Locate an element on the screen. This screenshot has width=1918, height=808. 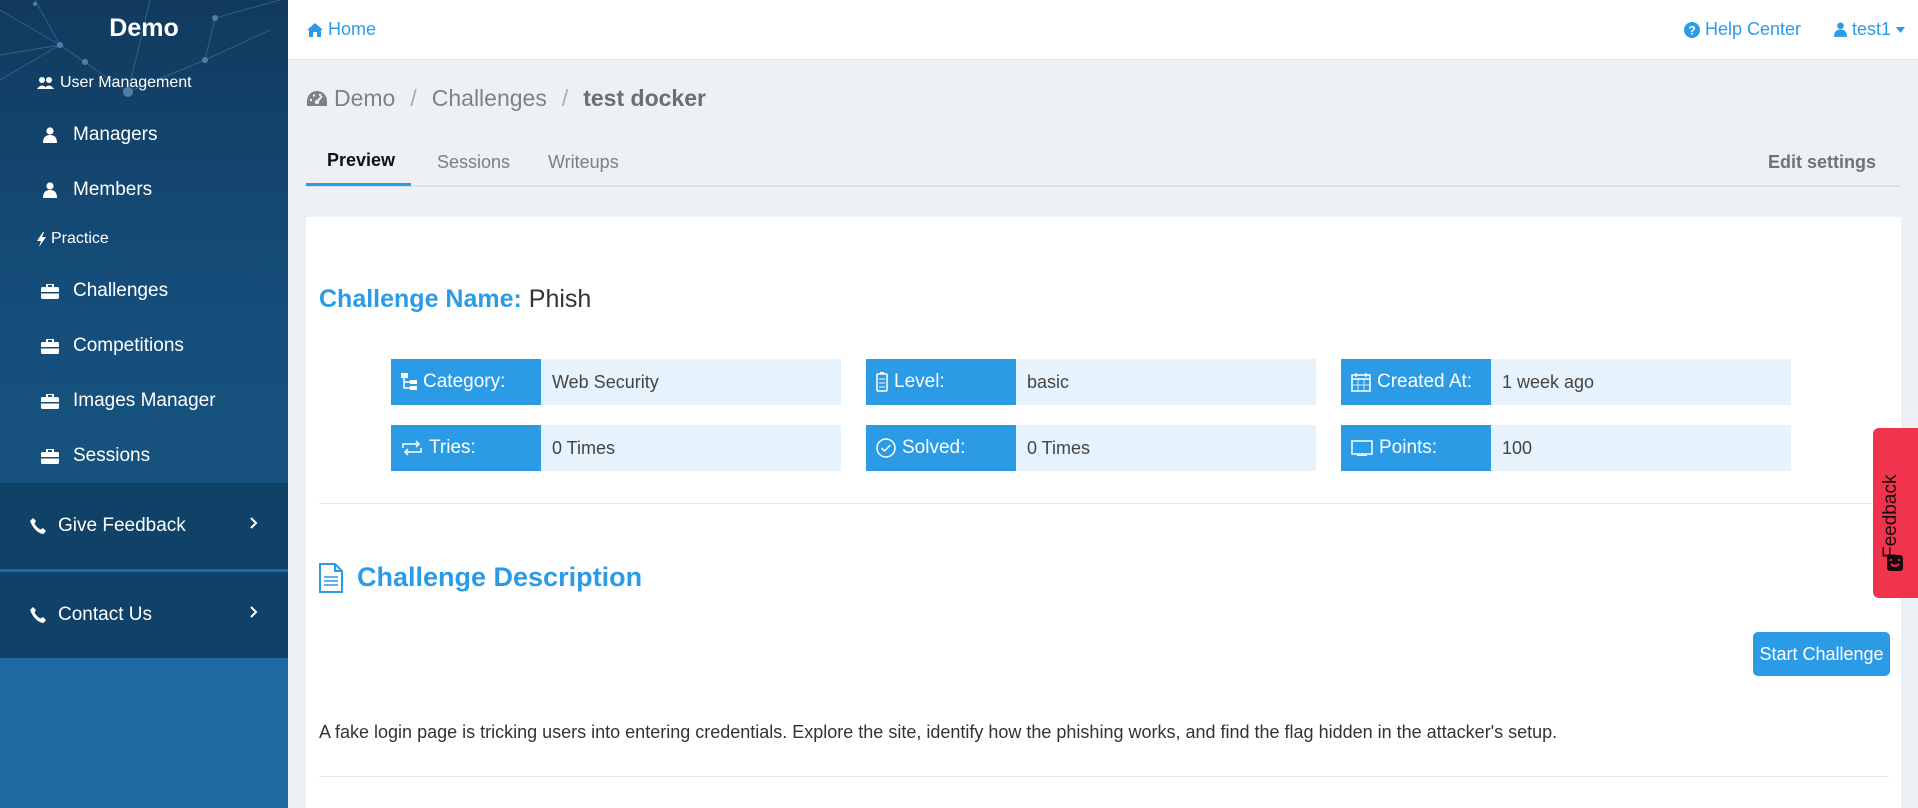
tab-writeups: Writeups is located at coordinates (583, 162).